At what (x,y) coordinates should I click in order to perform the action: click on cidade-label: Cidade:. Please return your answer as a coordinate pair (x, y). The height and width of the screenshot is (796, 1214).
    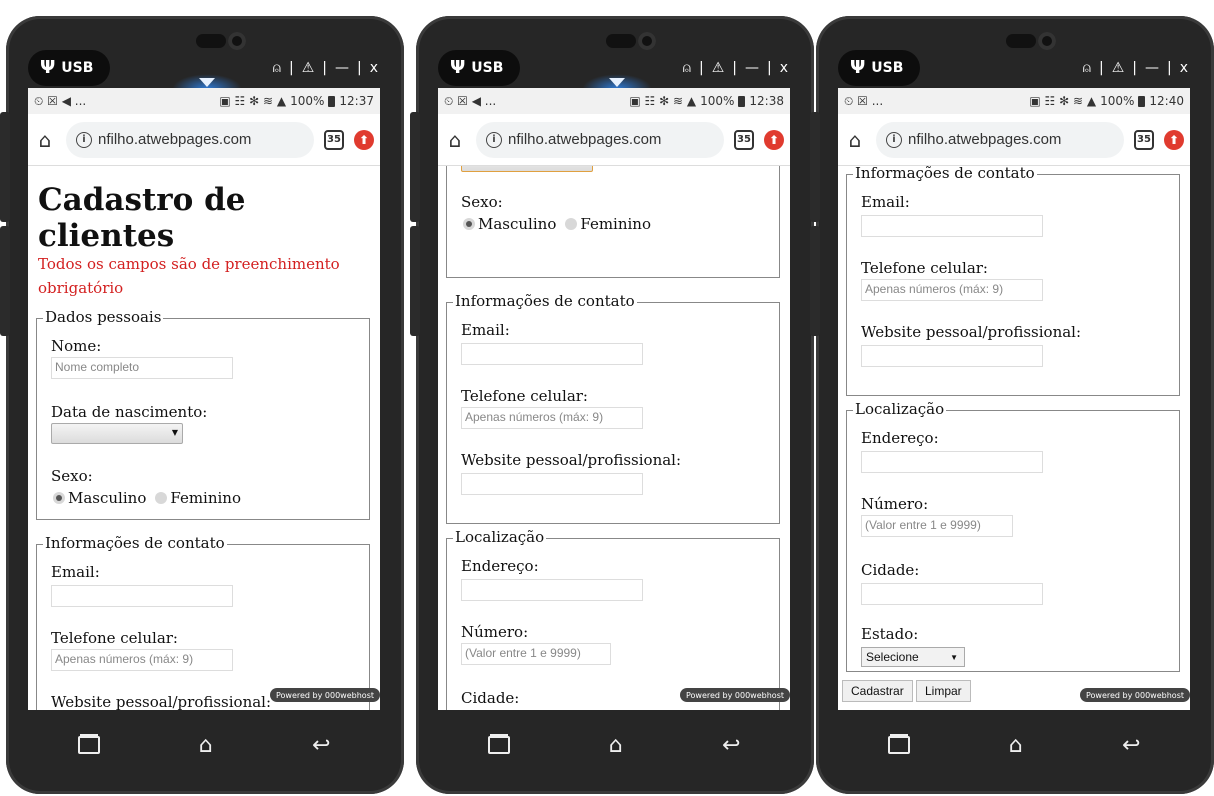
    Looking at the image, I should click on (890, 570).